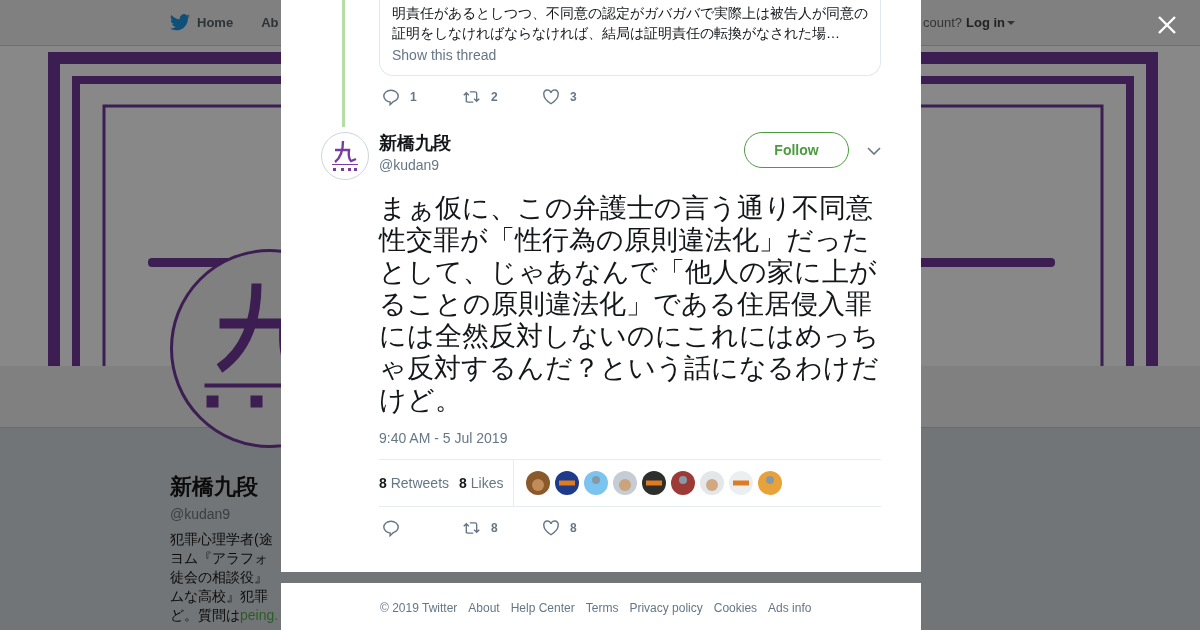  I want to click on nav-link: Home, so click(202, 22).